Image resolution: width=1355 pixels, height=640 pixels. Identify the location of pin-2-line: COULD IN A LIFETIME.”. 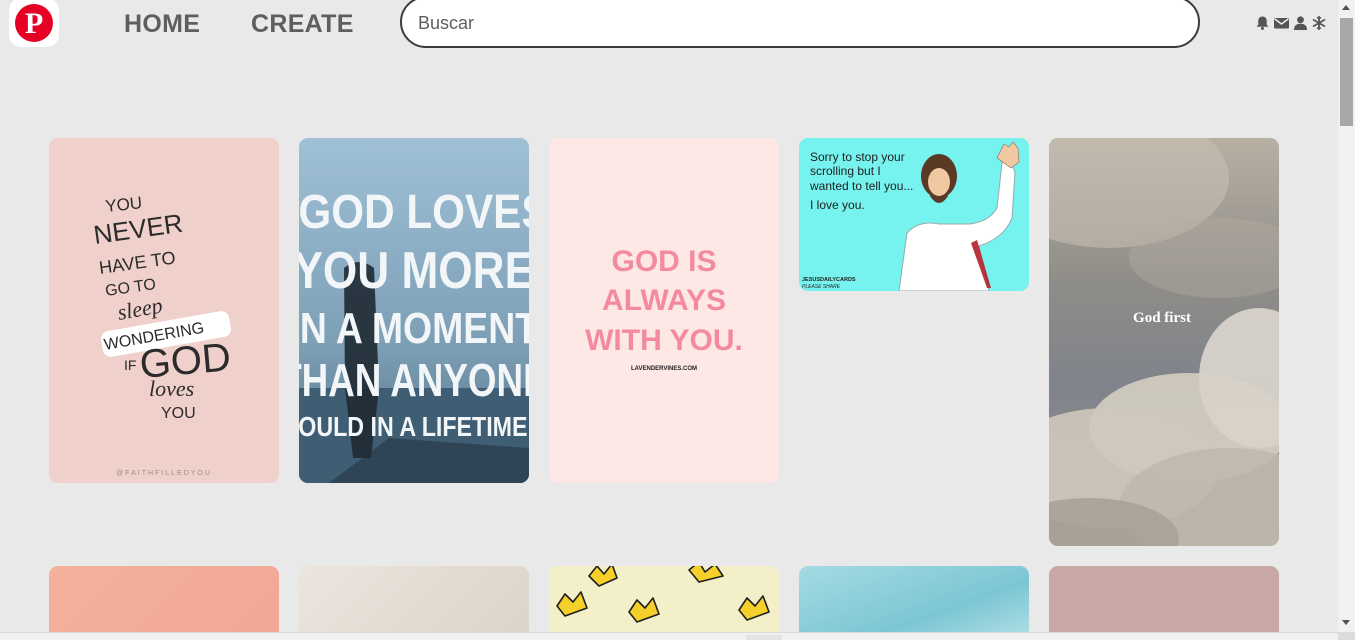
(414, 427).